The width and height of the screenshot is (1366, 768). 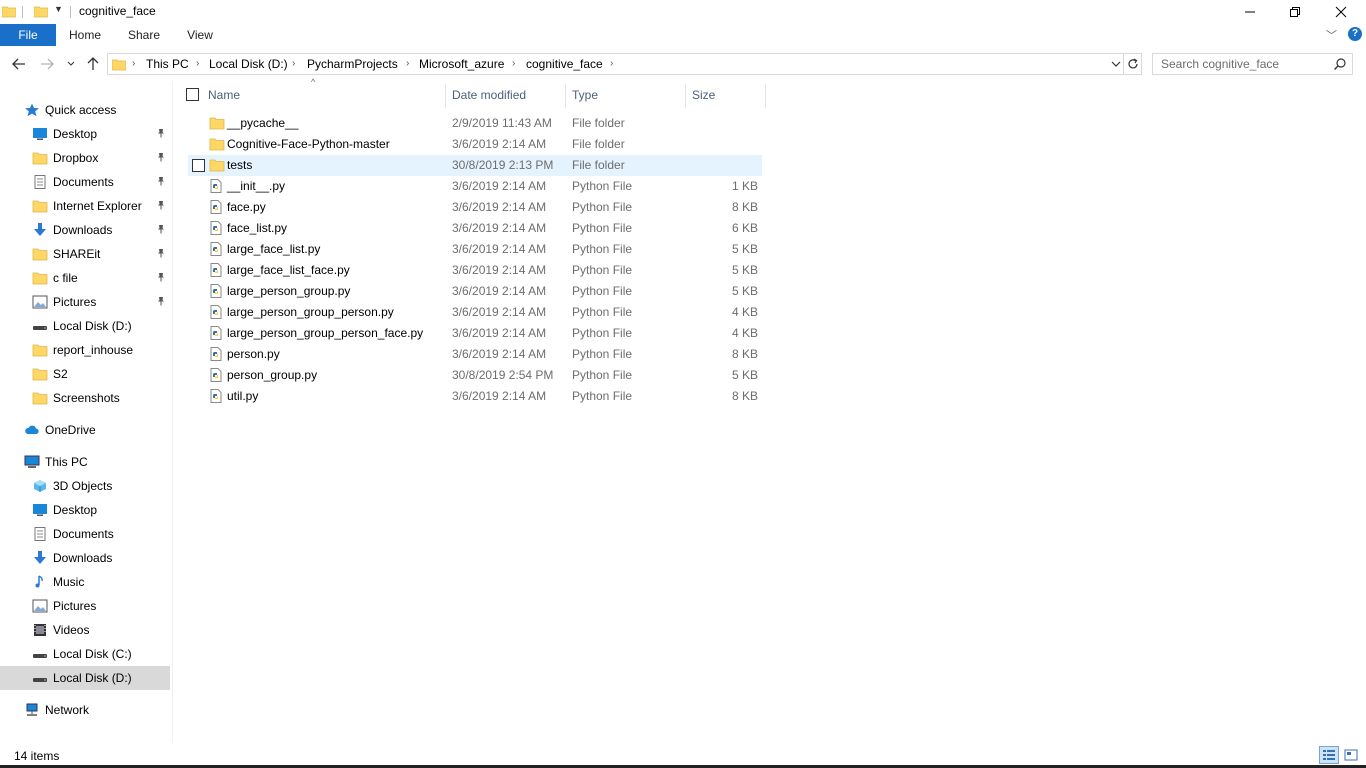 What do you see at coordinates (1133, 64) in the screenshot?
I see `refresh-button` at bounding box center [1133, 64].